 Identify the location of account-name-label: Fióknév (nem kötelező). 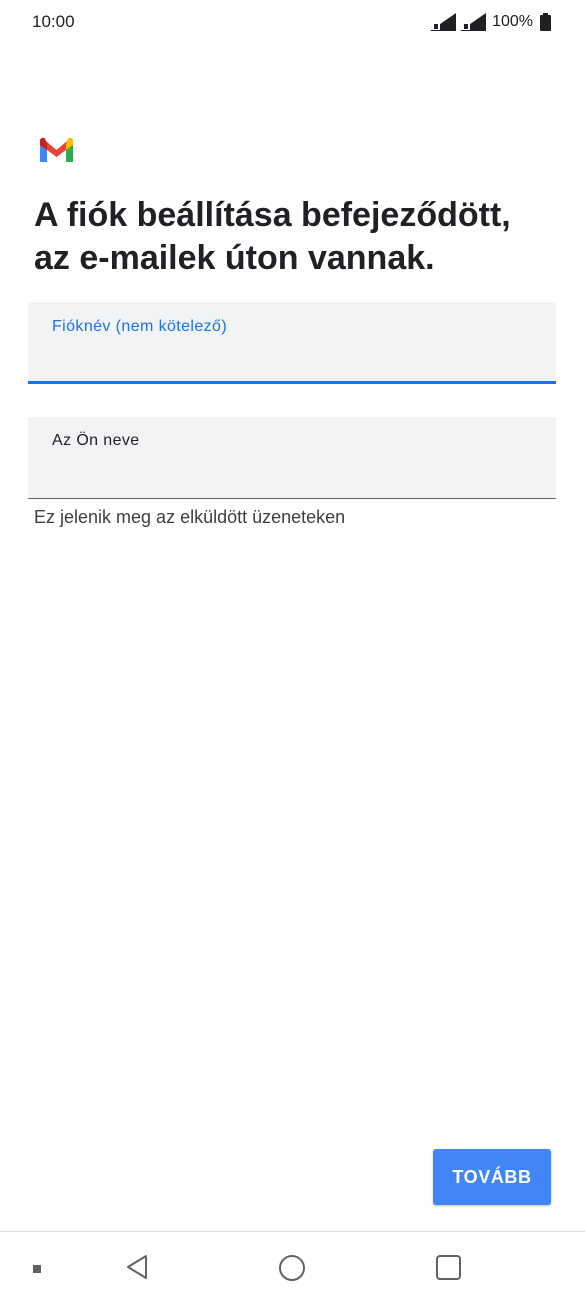
(140, 326).